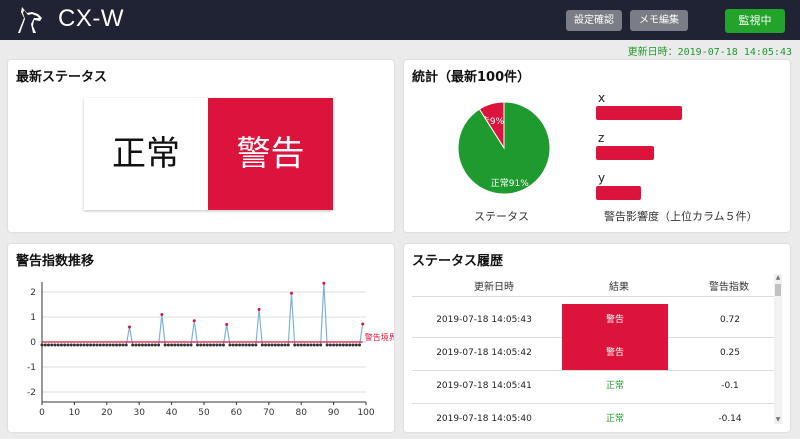  Describe the element at coordinates (42, 413) in the screenshot. I see `x-tick-label: 0` at that location.